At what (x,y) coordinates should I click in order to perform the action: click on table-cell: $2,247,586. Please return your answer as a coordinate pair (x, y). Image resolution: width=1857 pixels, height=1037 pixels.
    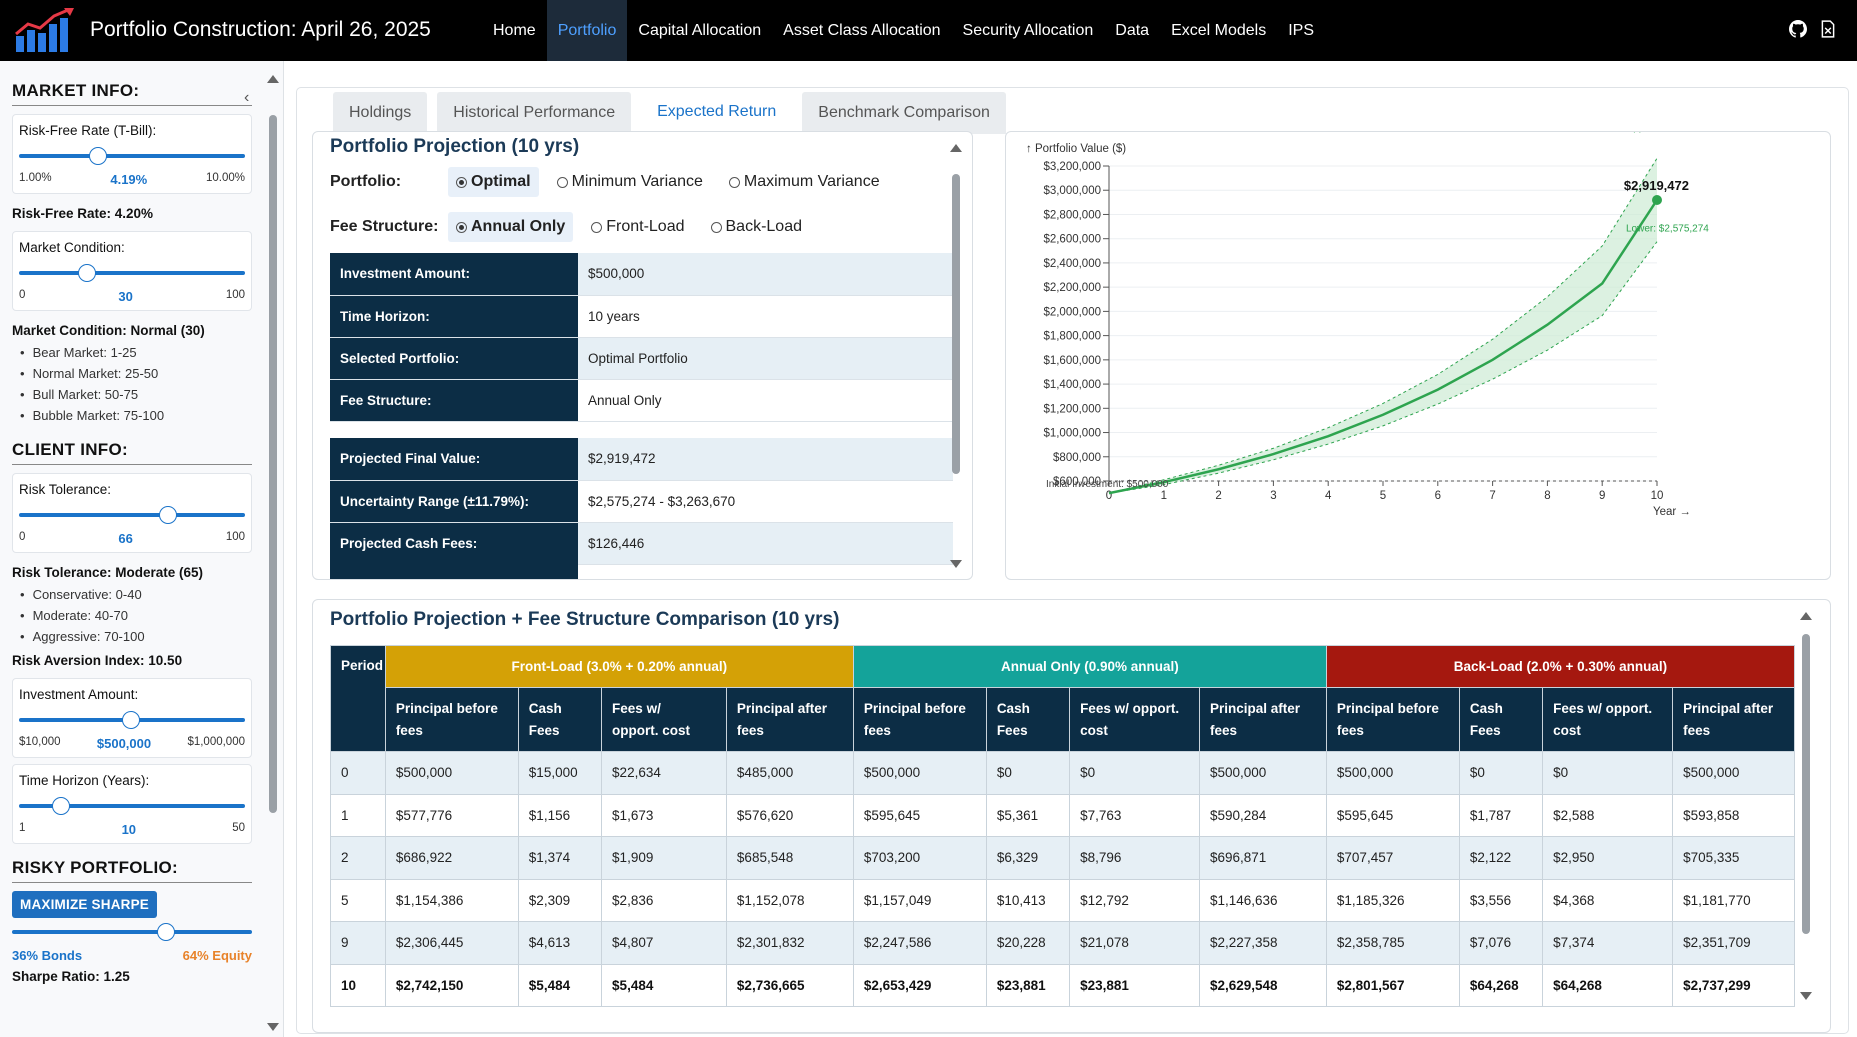
    Looking at the image, I should click on (919, 943).